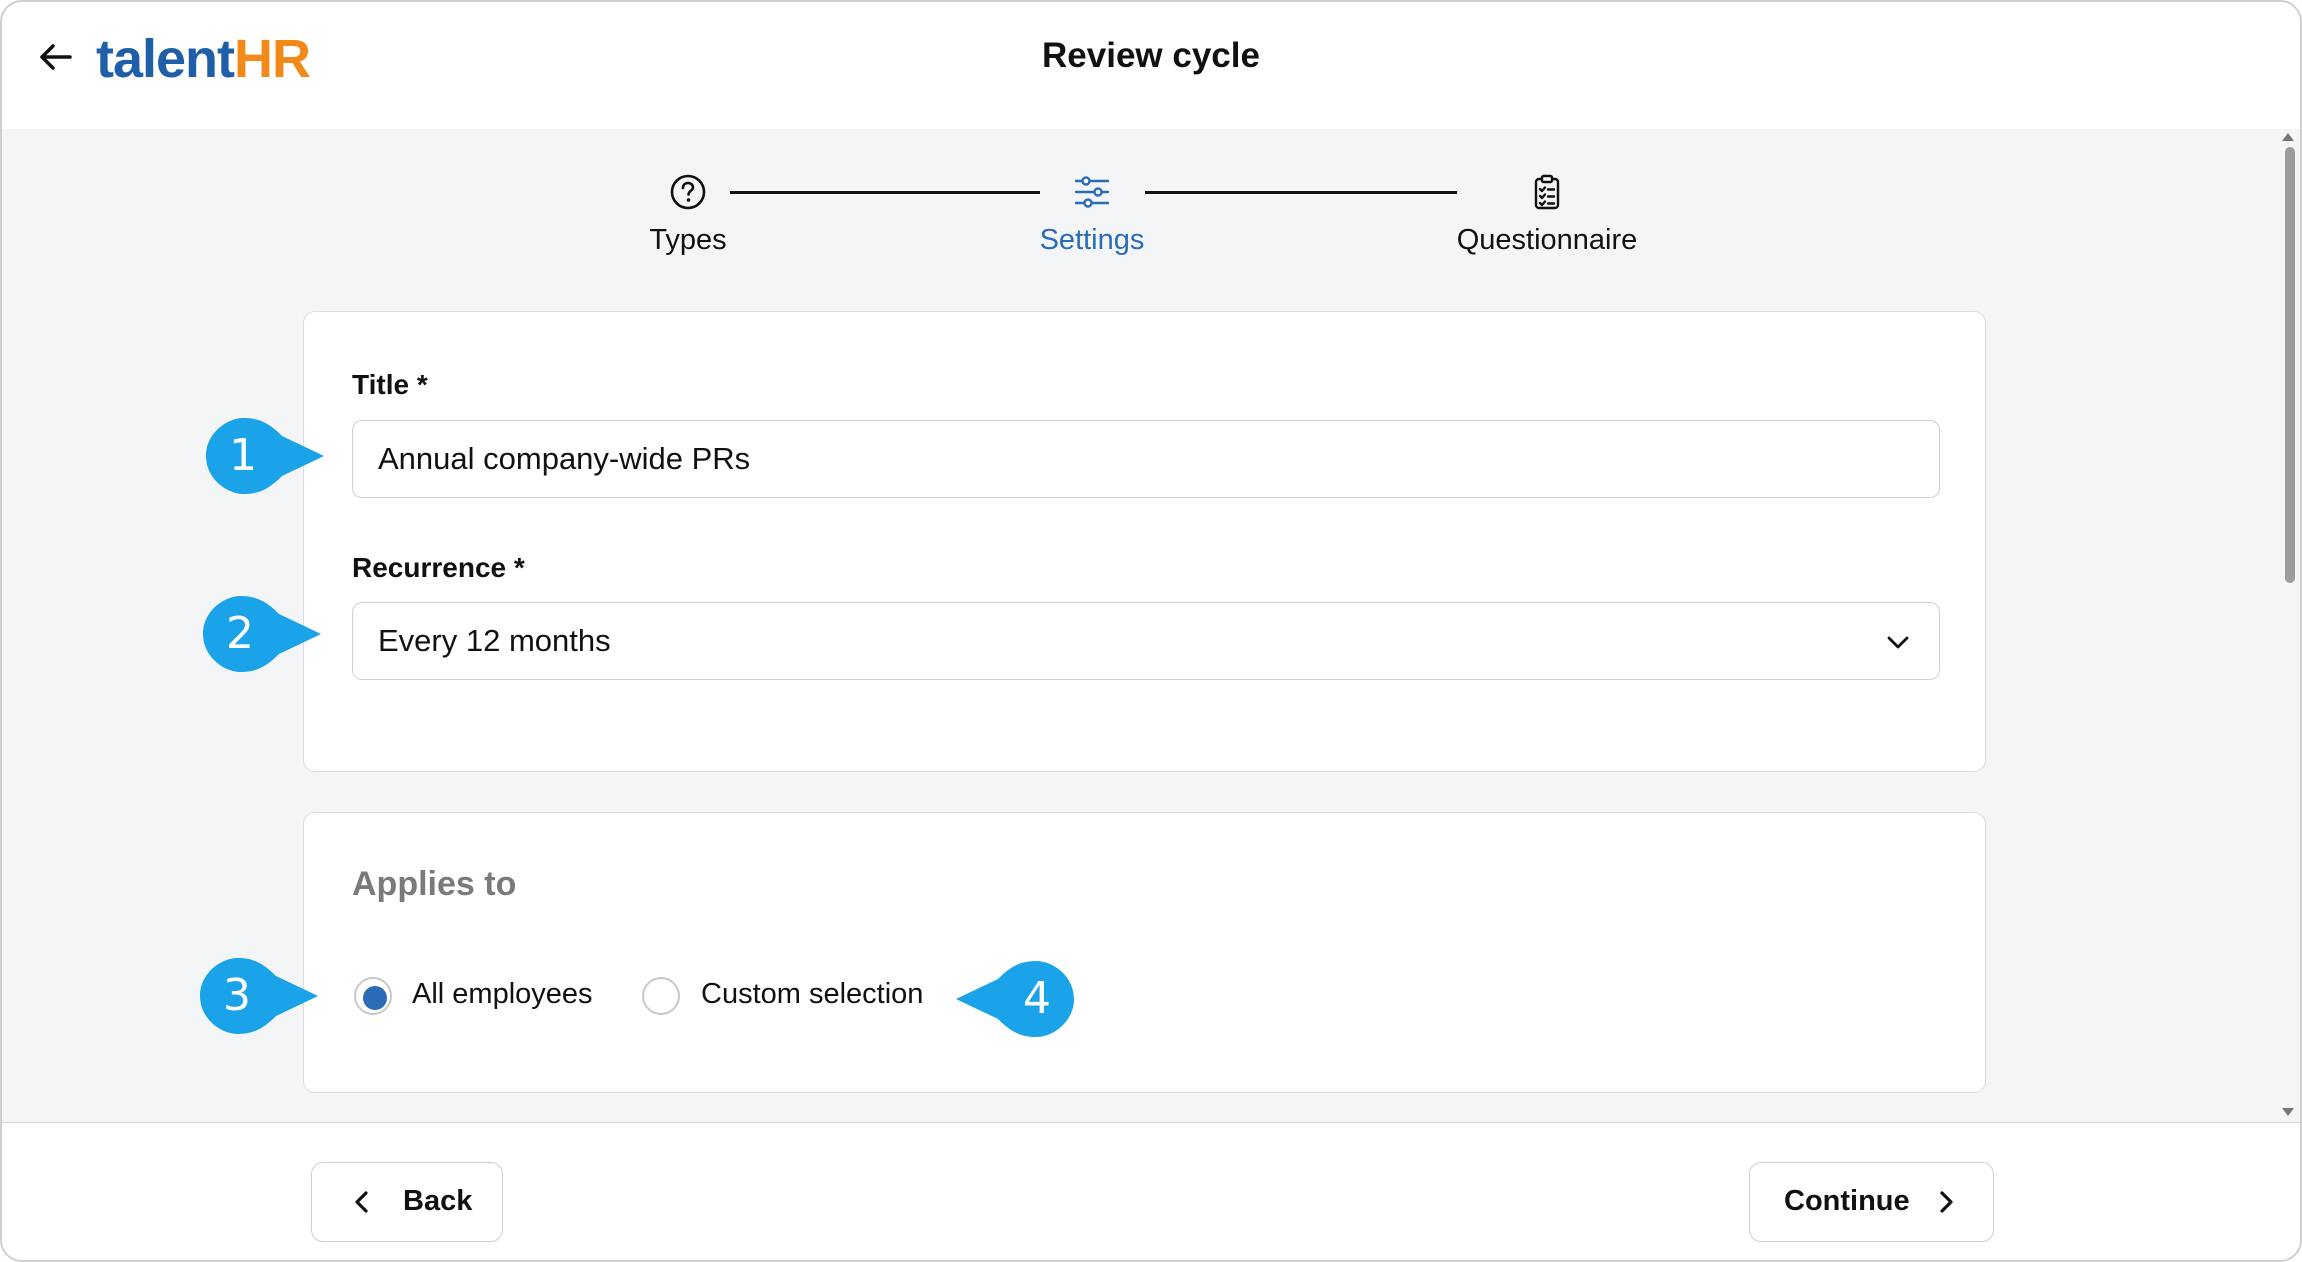 The image size is (2302, 1262). What do you see at coordinates (2288, 137) in the screenshot?
I see `scroll-up-arrow` at bounding box center [2288, 137].